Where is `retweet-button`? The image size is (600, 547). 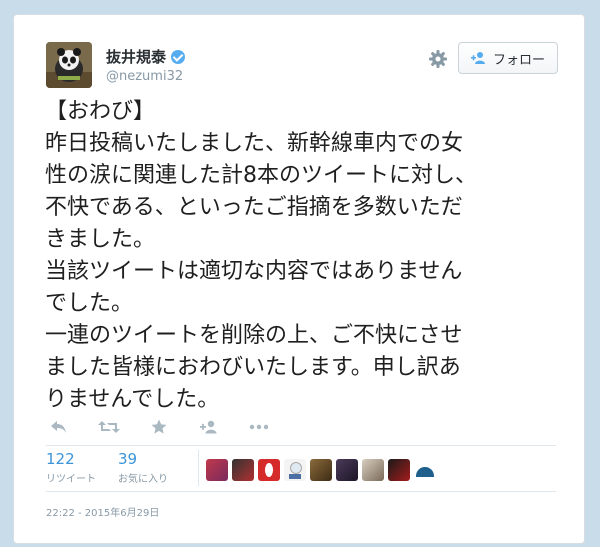
retweet-button is located at coordinates (109, 427).